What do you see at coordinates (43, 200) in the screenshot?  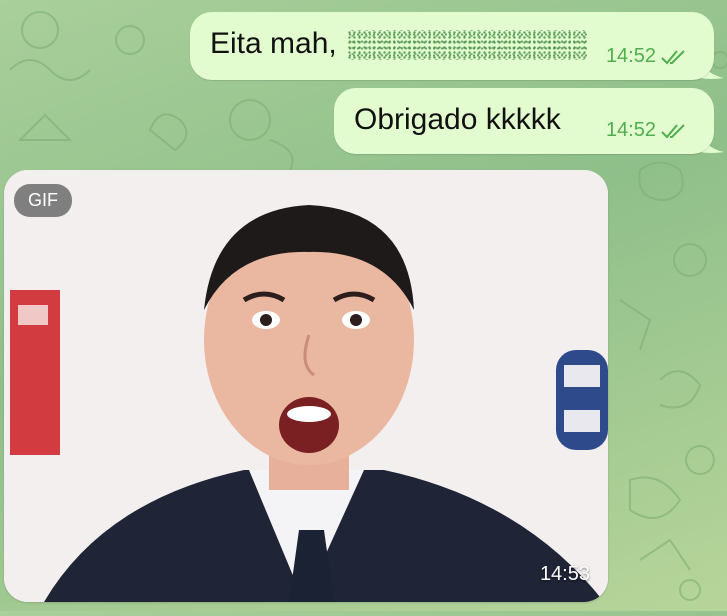 I see `gif-badge: GIF` at bounding box center [43, 200].